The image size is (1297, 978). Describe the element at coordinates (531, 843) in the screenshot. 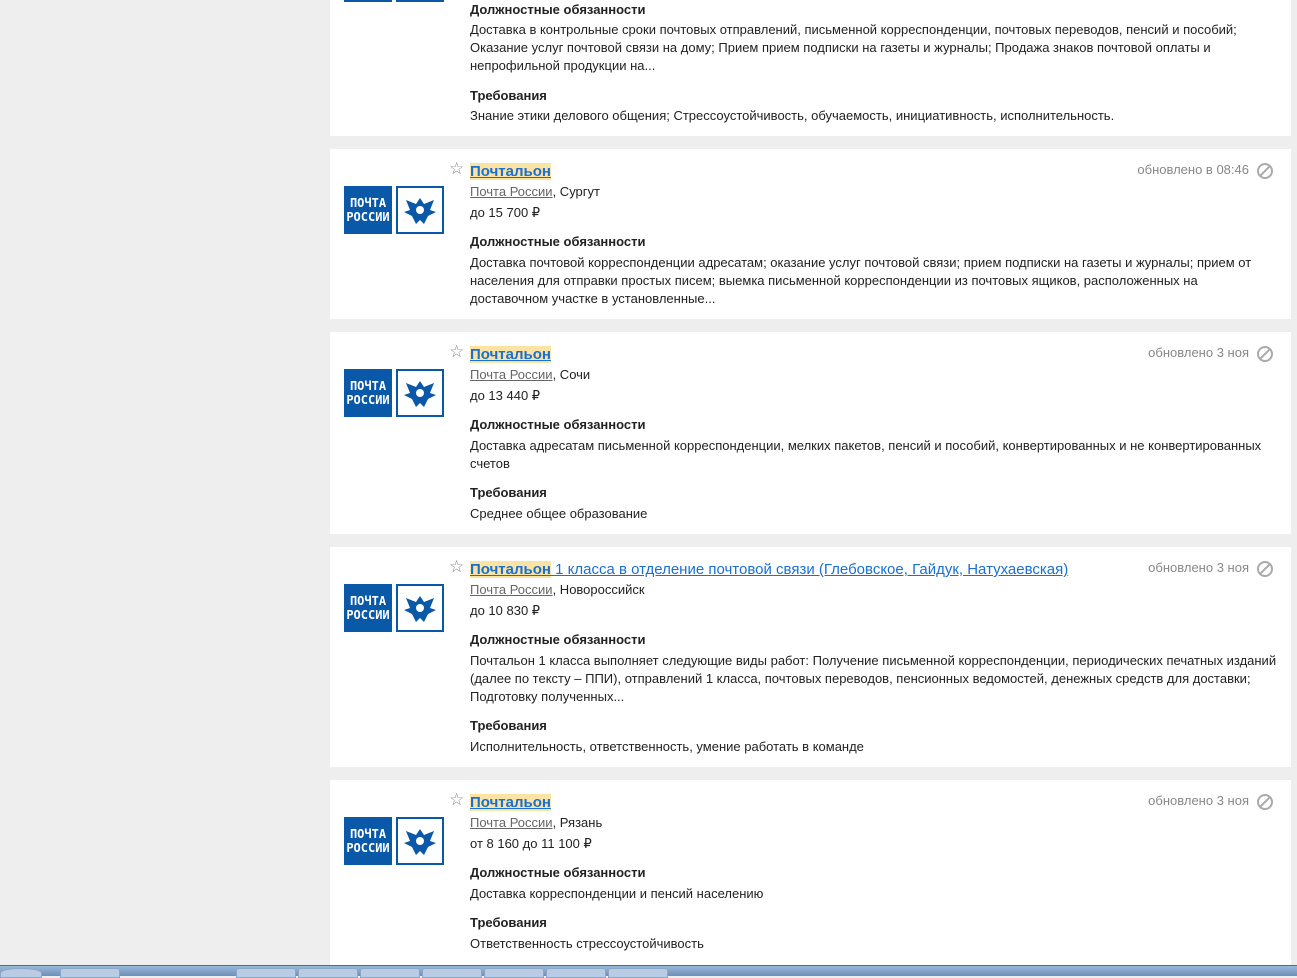

I see `salary: от 8 160 до 11 100 ₽` at that location.